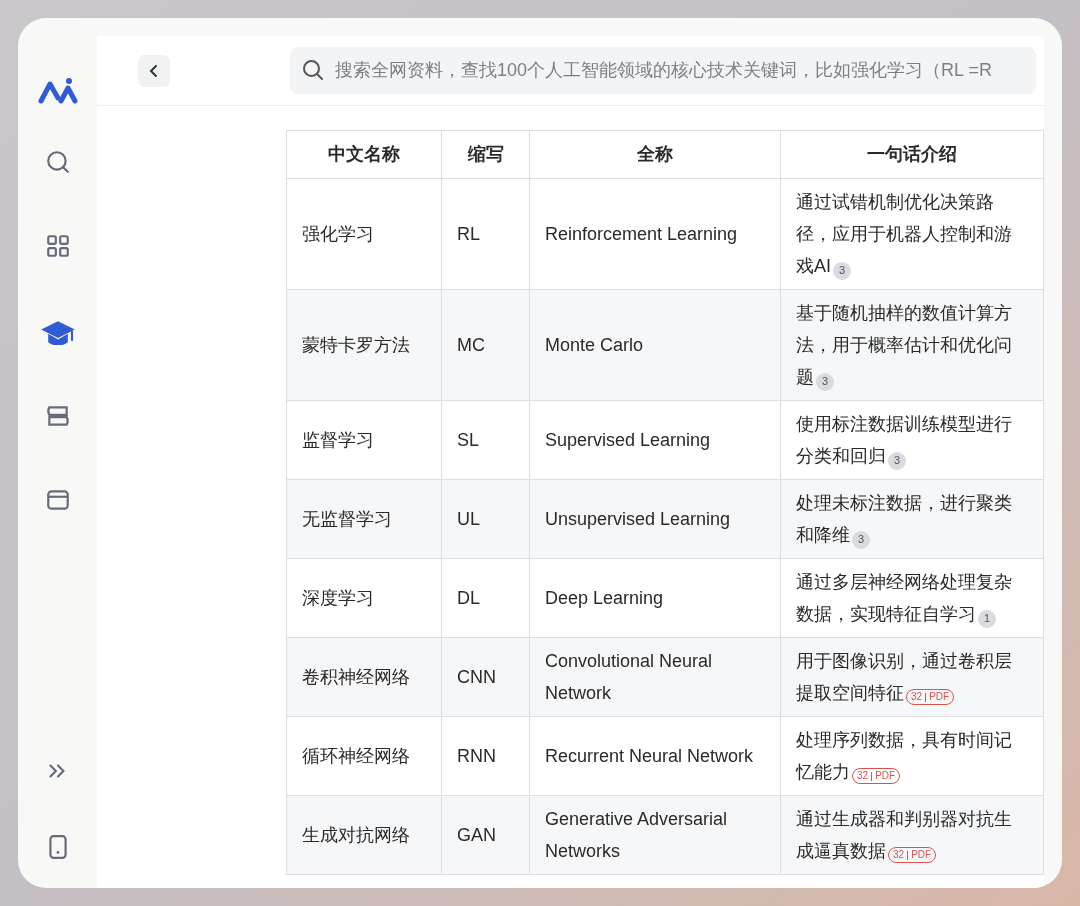  I want to click on table-cell: 循环神经网络, so click(364, 756).